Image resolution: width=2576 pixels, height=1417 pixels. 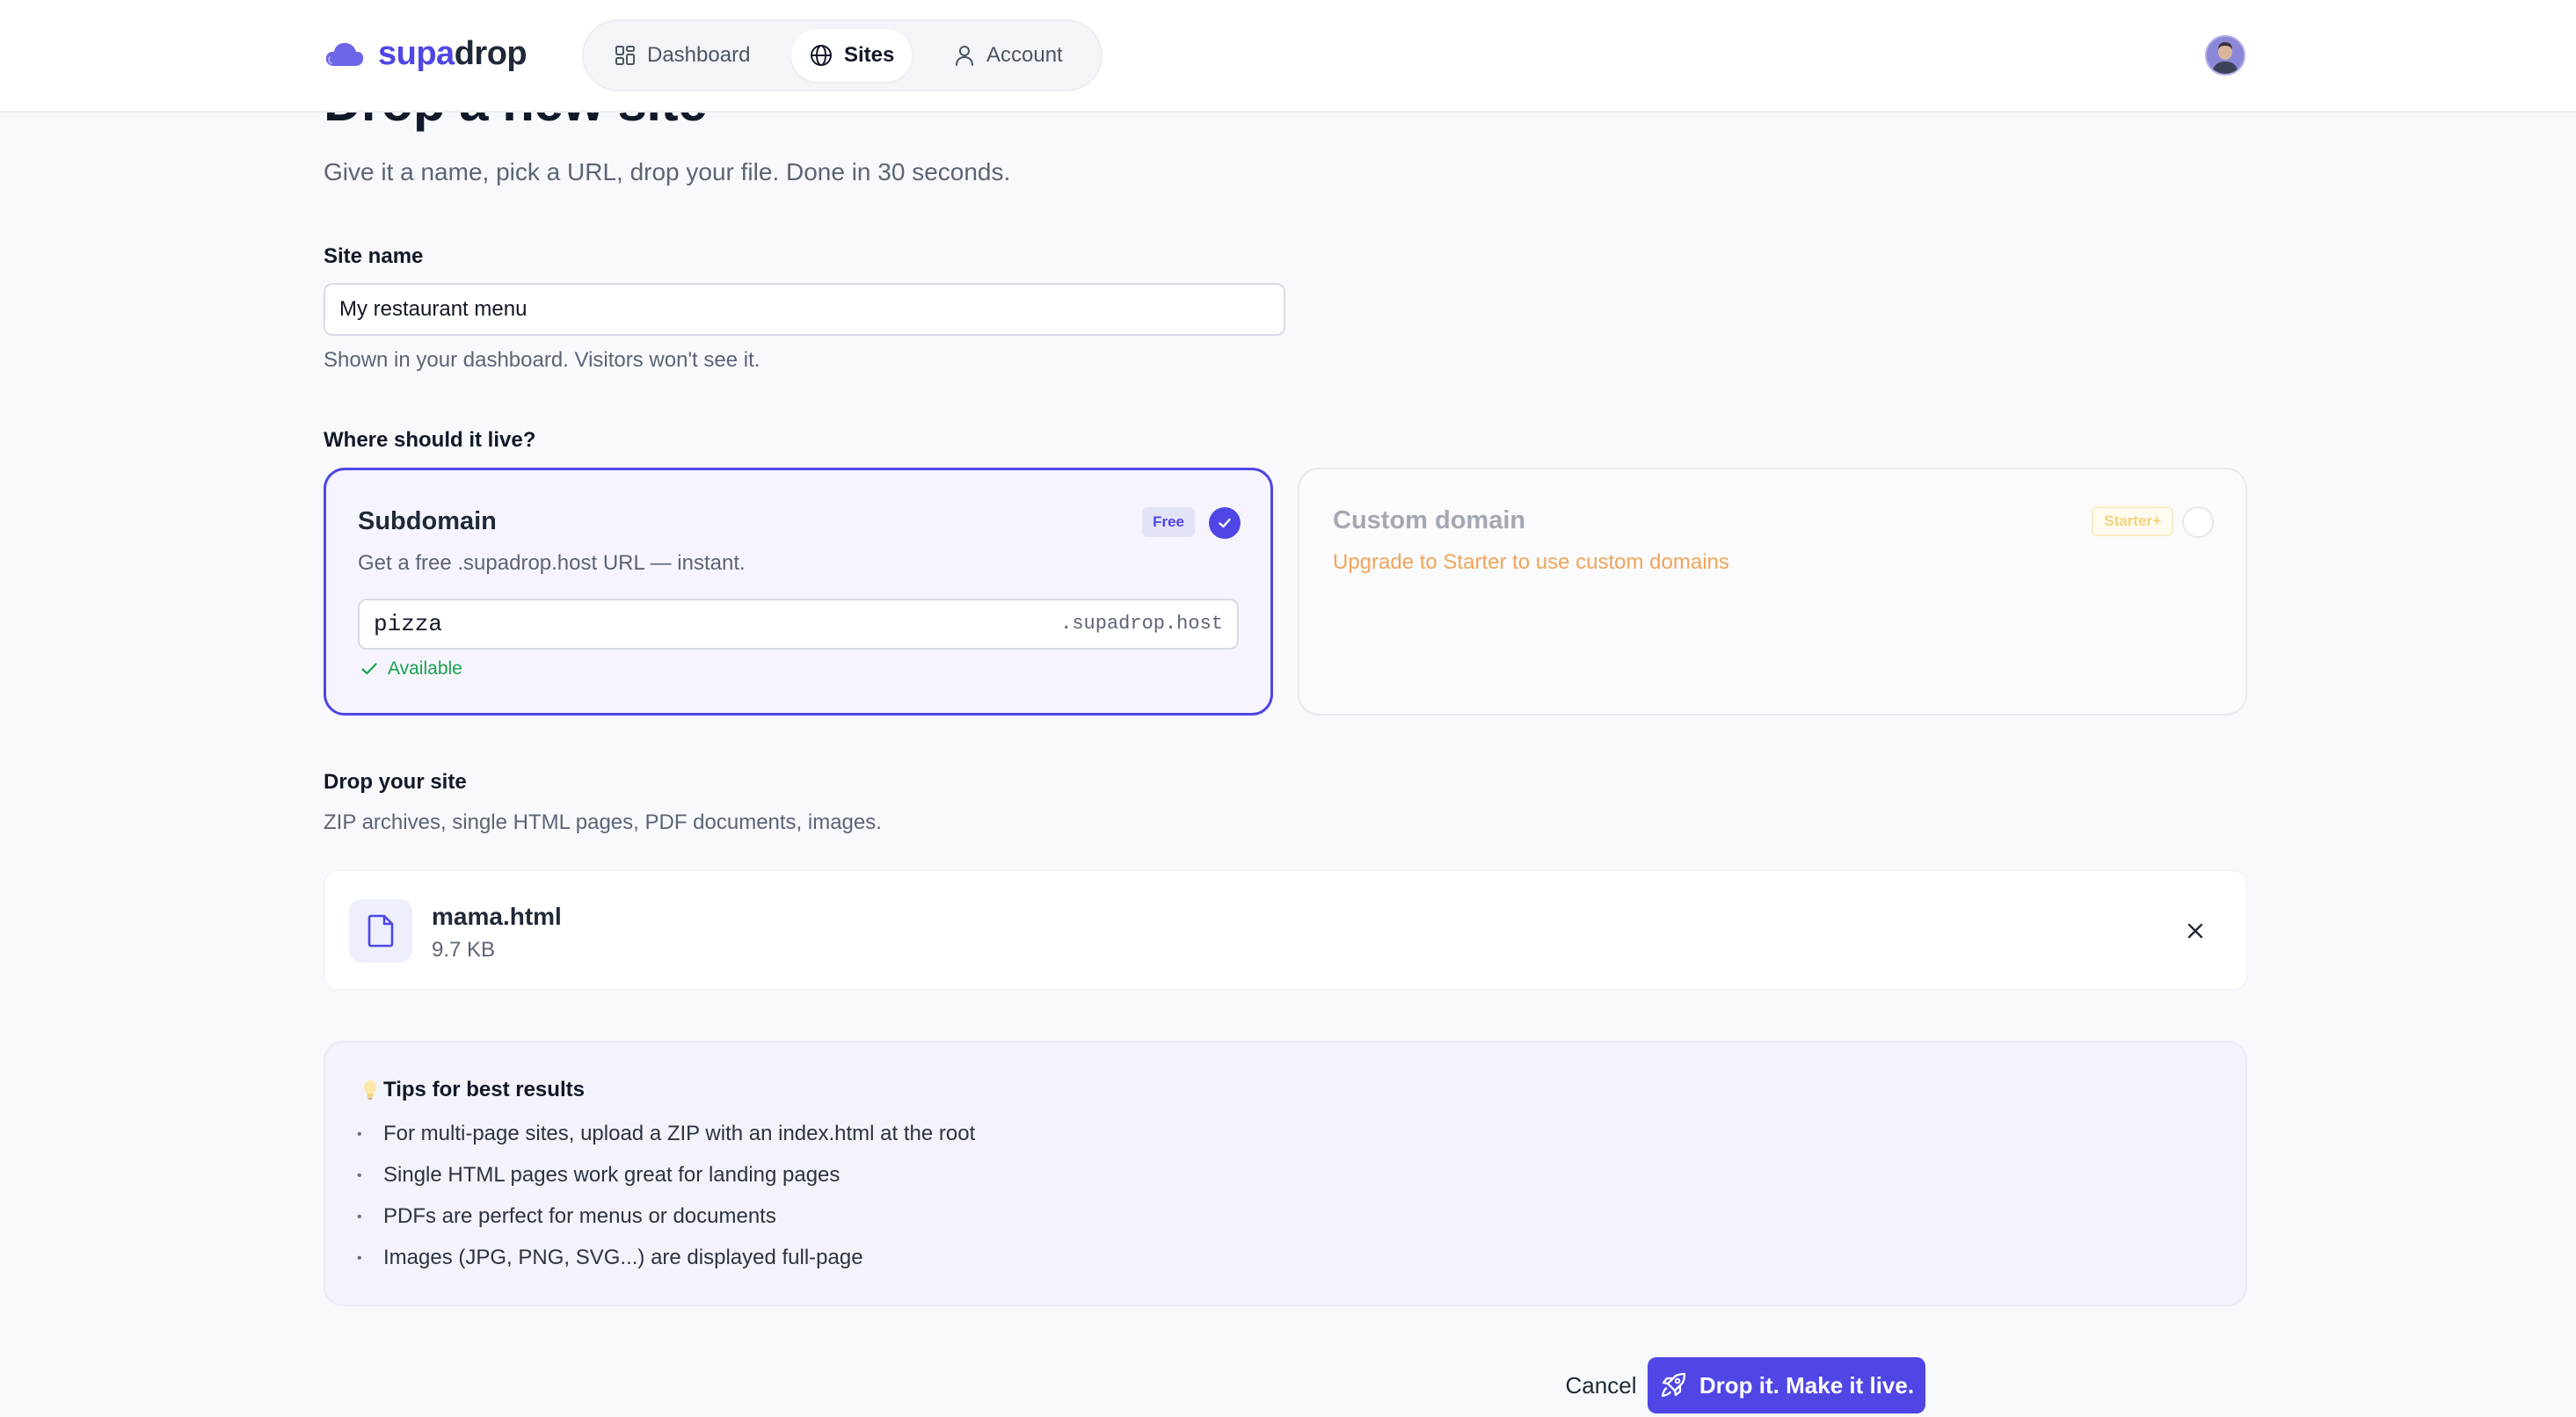 What do you see at coordinates (425, 668) in the screenshot?
I see `availability-text: Available` at bounding box center [425, 668].